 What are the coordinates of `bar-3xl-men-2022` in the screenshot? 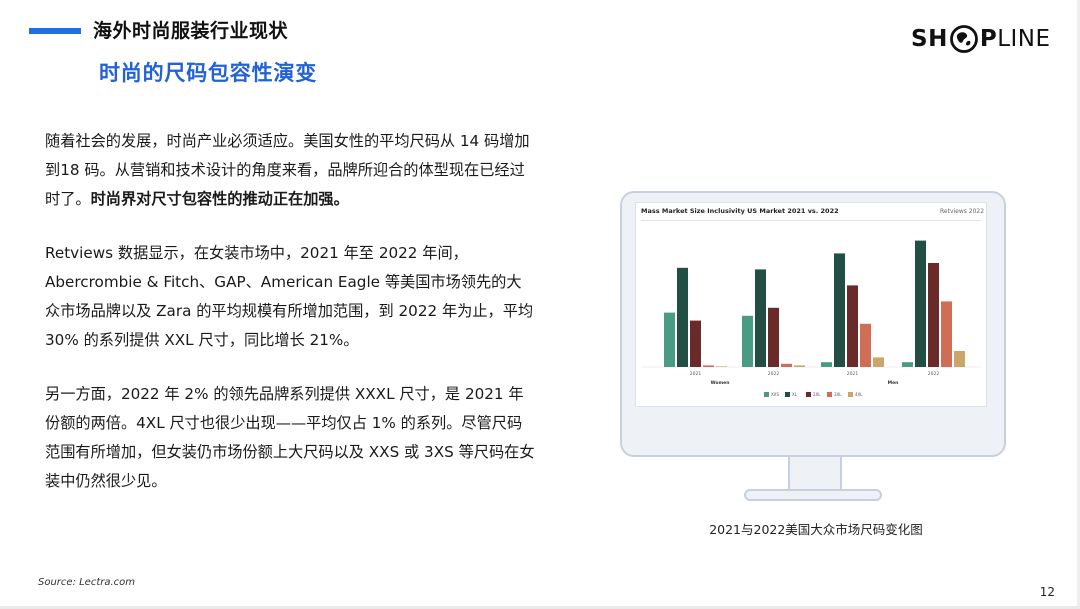 It's located at (946, 334).